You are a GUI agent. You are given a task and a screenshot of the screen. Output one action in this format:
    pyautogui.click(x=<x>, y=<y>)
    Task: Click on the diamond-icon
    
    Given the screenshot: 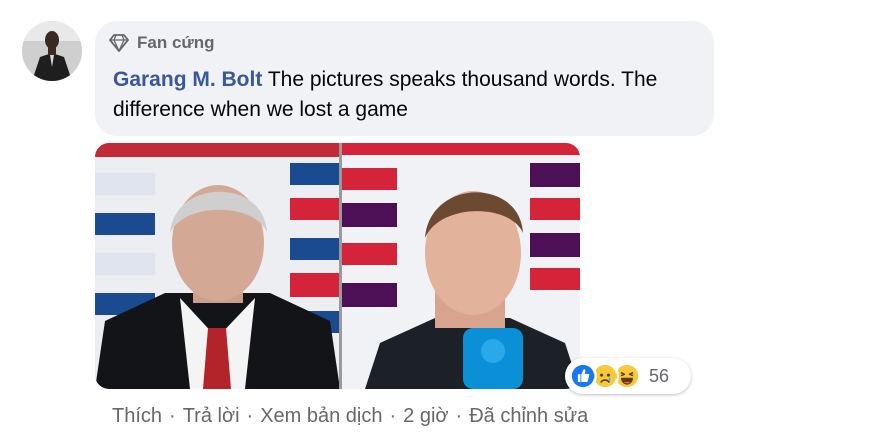 What is the action you would take?
    pyautogui.click(x=119, y=43)
    